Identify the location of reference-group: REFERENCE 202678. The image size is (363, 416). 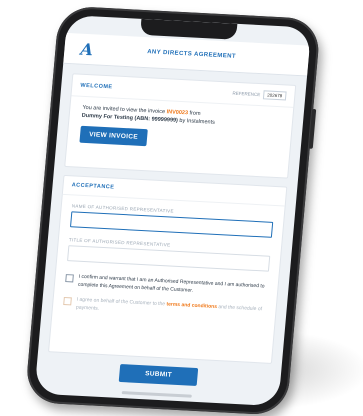
(259, 95).